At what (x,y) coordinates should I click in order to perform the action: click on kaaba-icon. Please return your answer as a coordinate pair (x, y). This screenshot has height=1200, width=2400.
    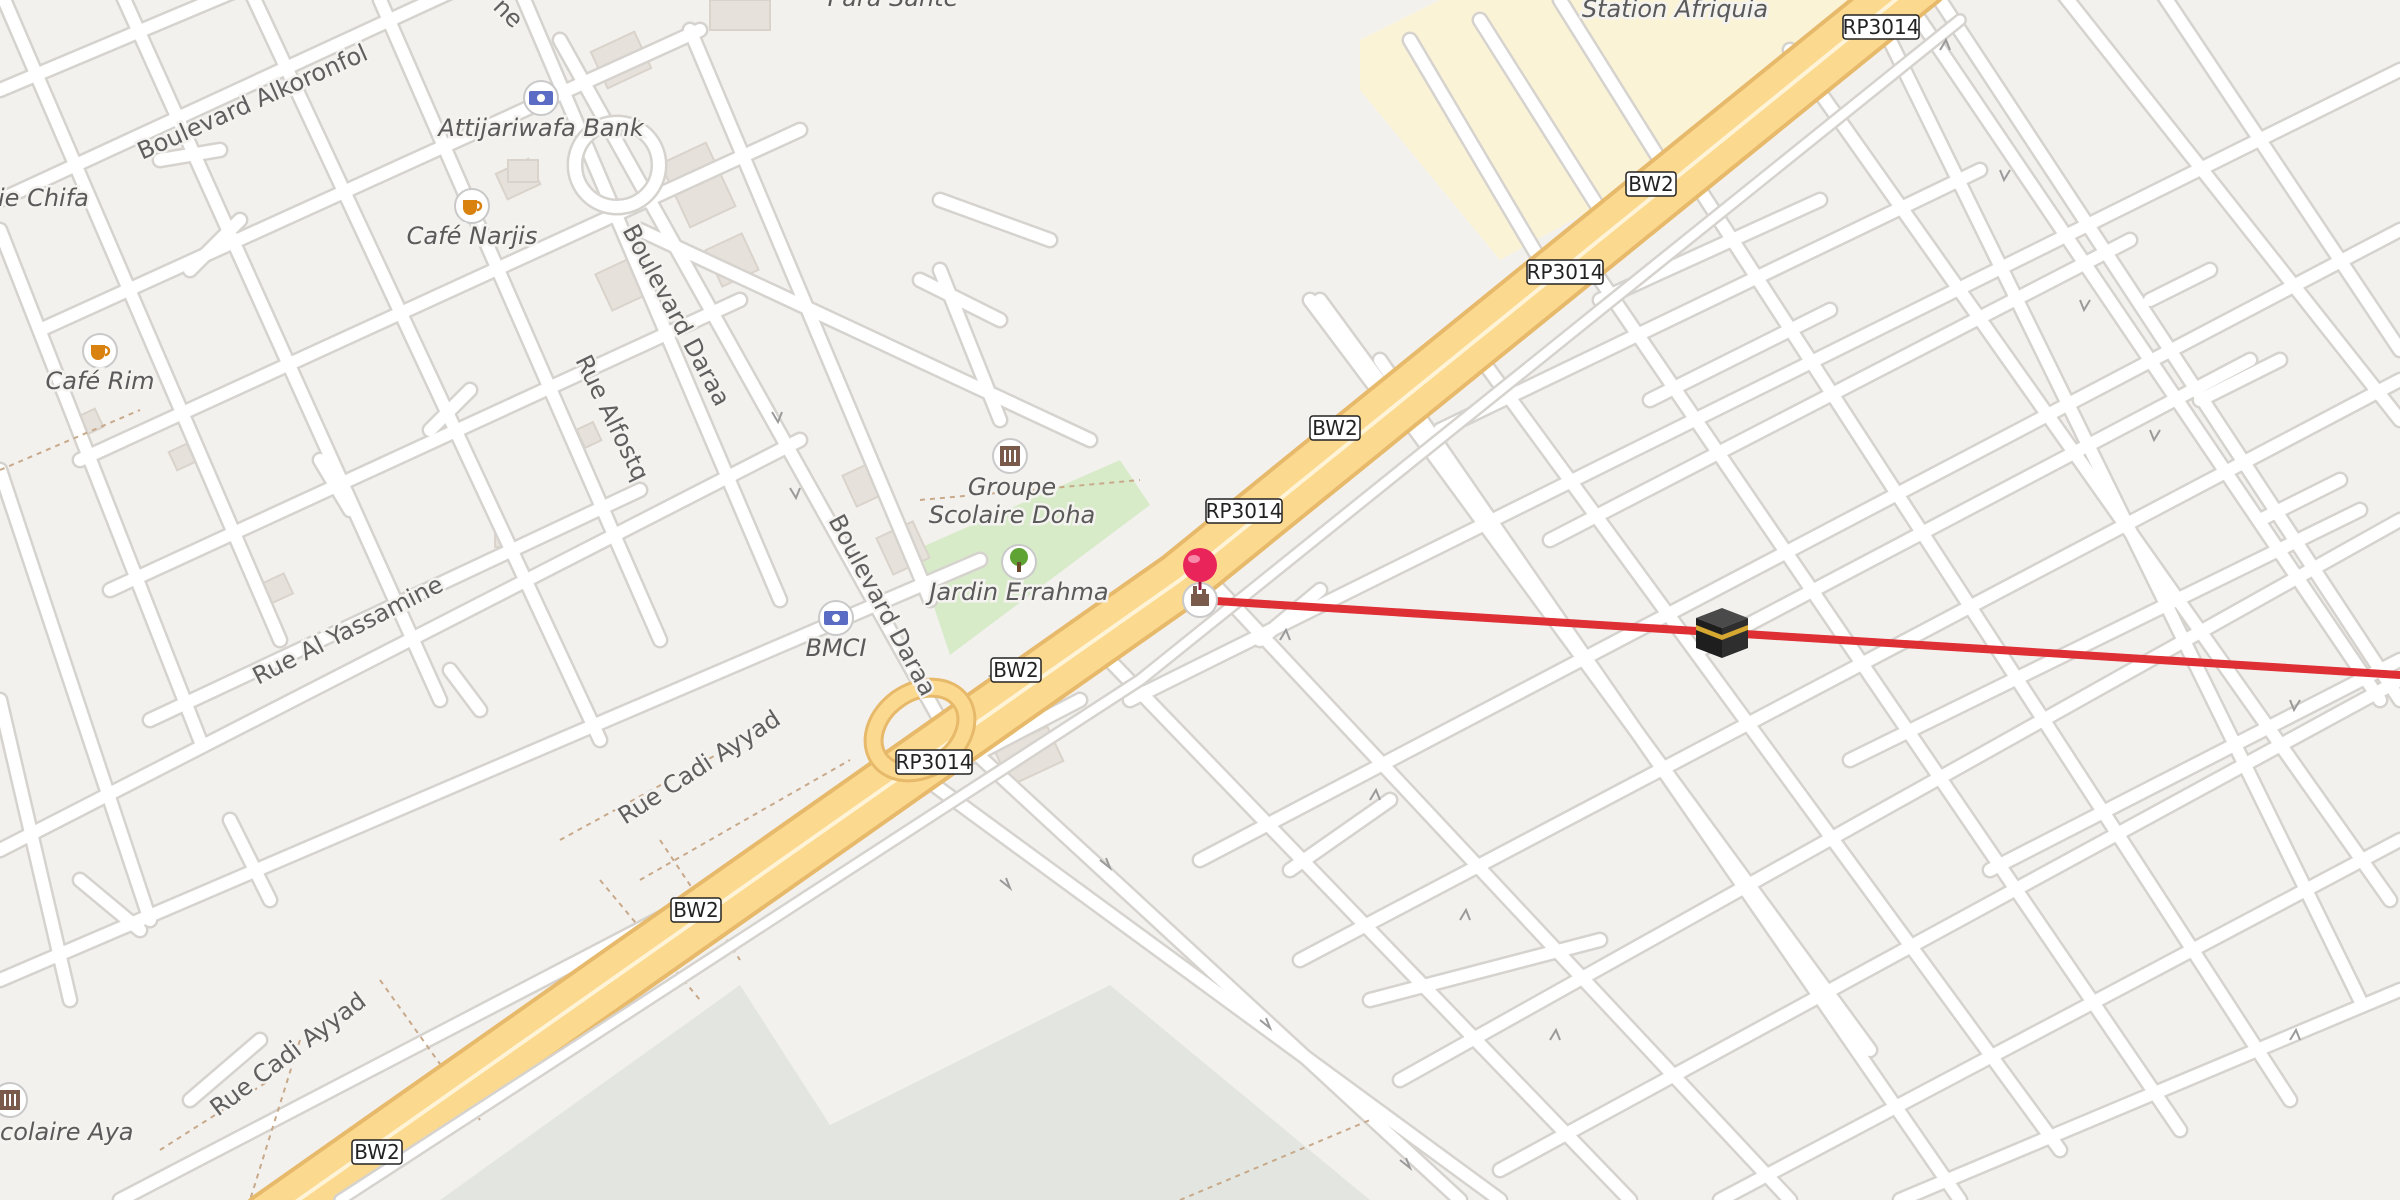
    Looking at the image, I should click on (1722, 633).